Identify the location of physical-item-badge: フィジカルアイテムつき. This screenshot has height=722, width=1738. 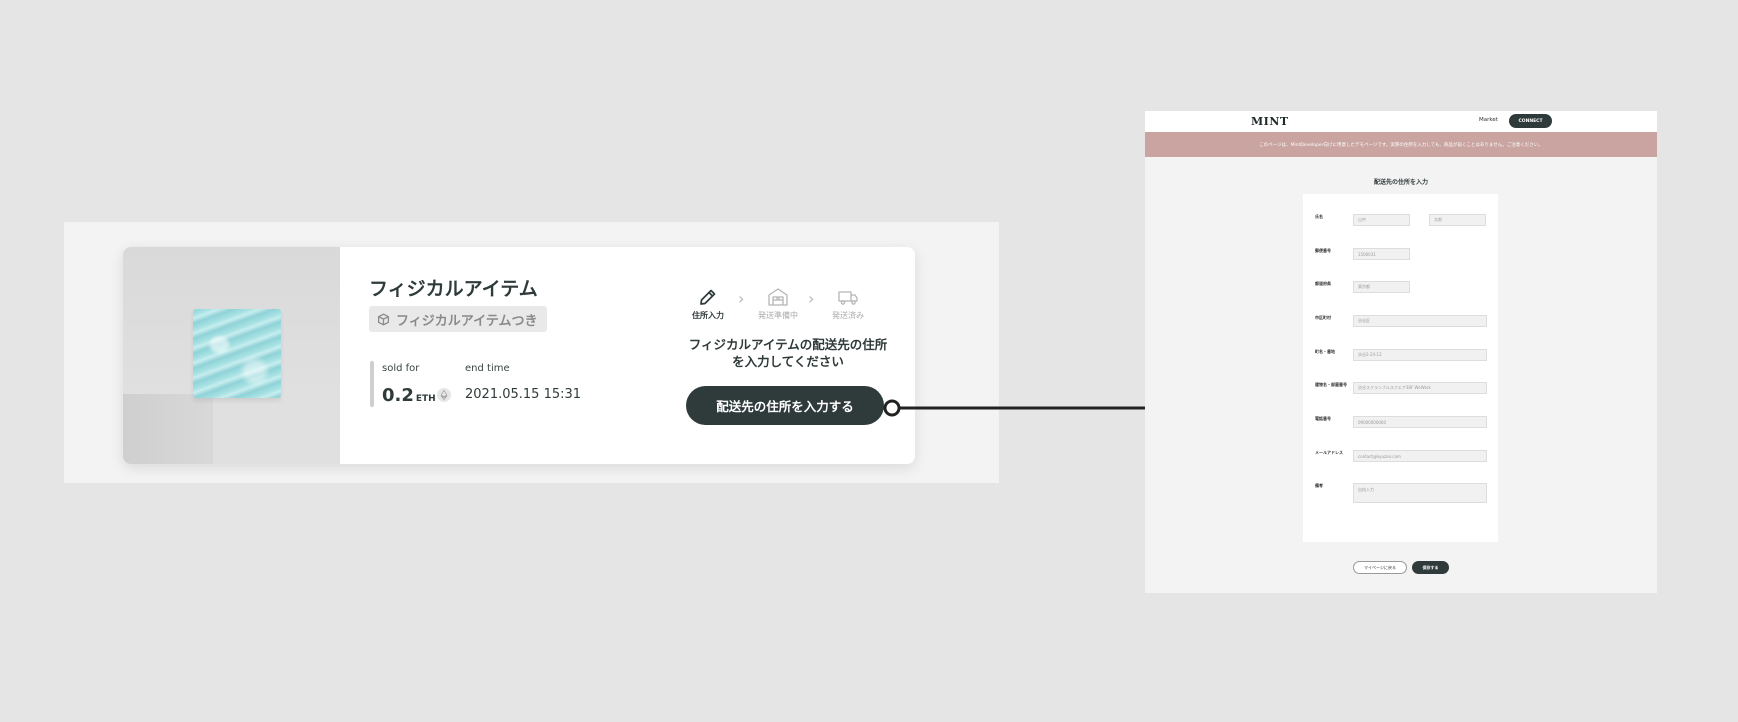
(458, 319).